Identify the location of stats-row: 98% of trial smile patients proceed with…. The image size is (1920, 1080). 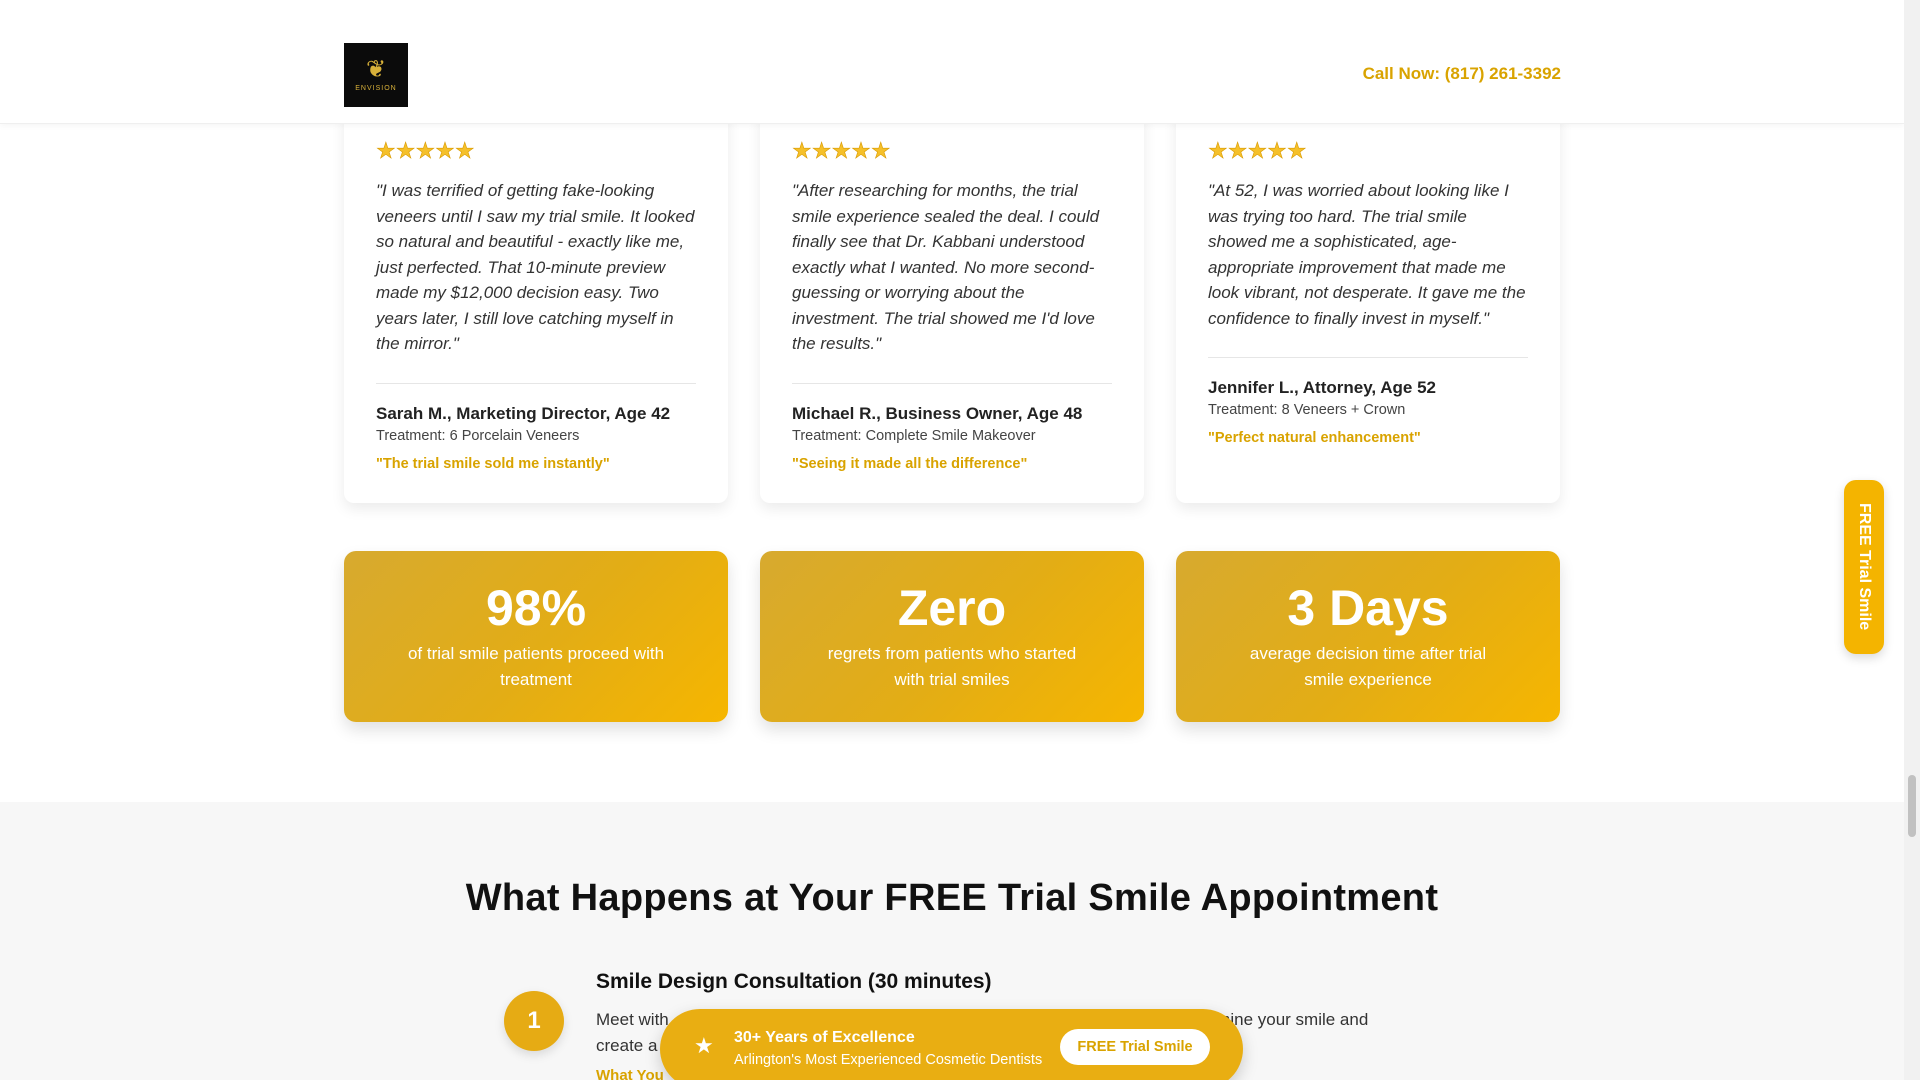
(952, 636).